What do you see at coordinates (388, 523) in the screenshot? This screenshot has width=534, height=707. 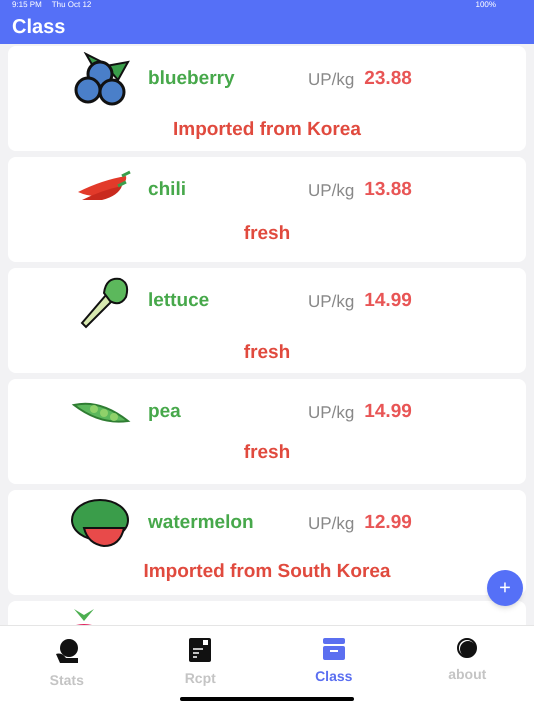 I see `price: 12.99` at bounding box center [388, 523].